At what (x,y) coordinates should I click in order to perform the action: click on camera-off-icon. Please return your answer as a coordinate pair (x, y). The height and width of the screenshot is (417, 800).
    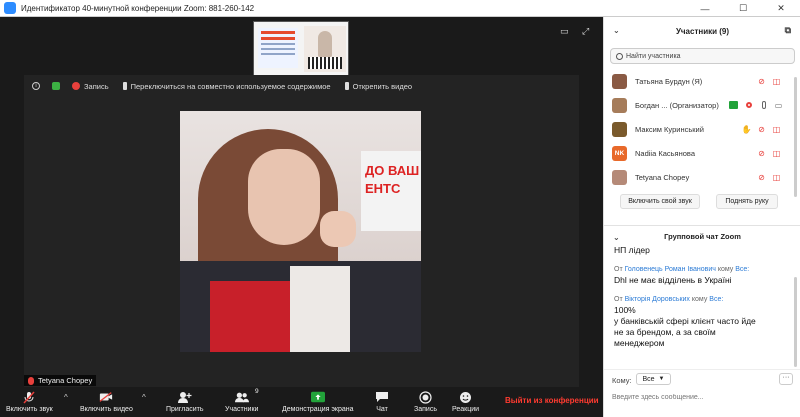
    Looking at the image, I should click on (106, 397).